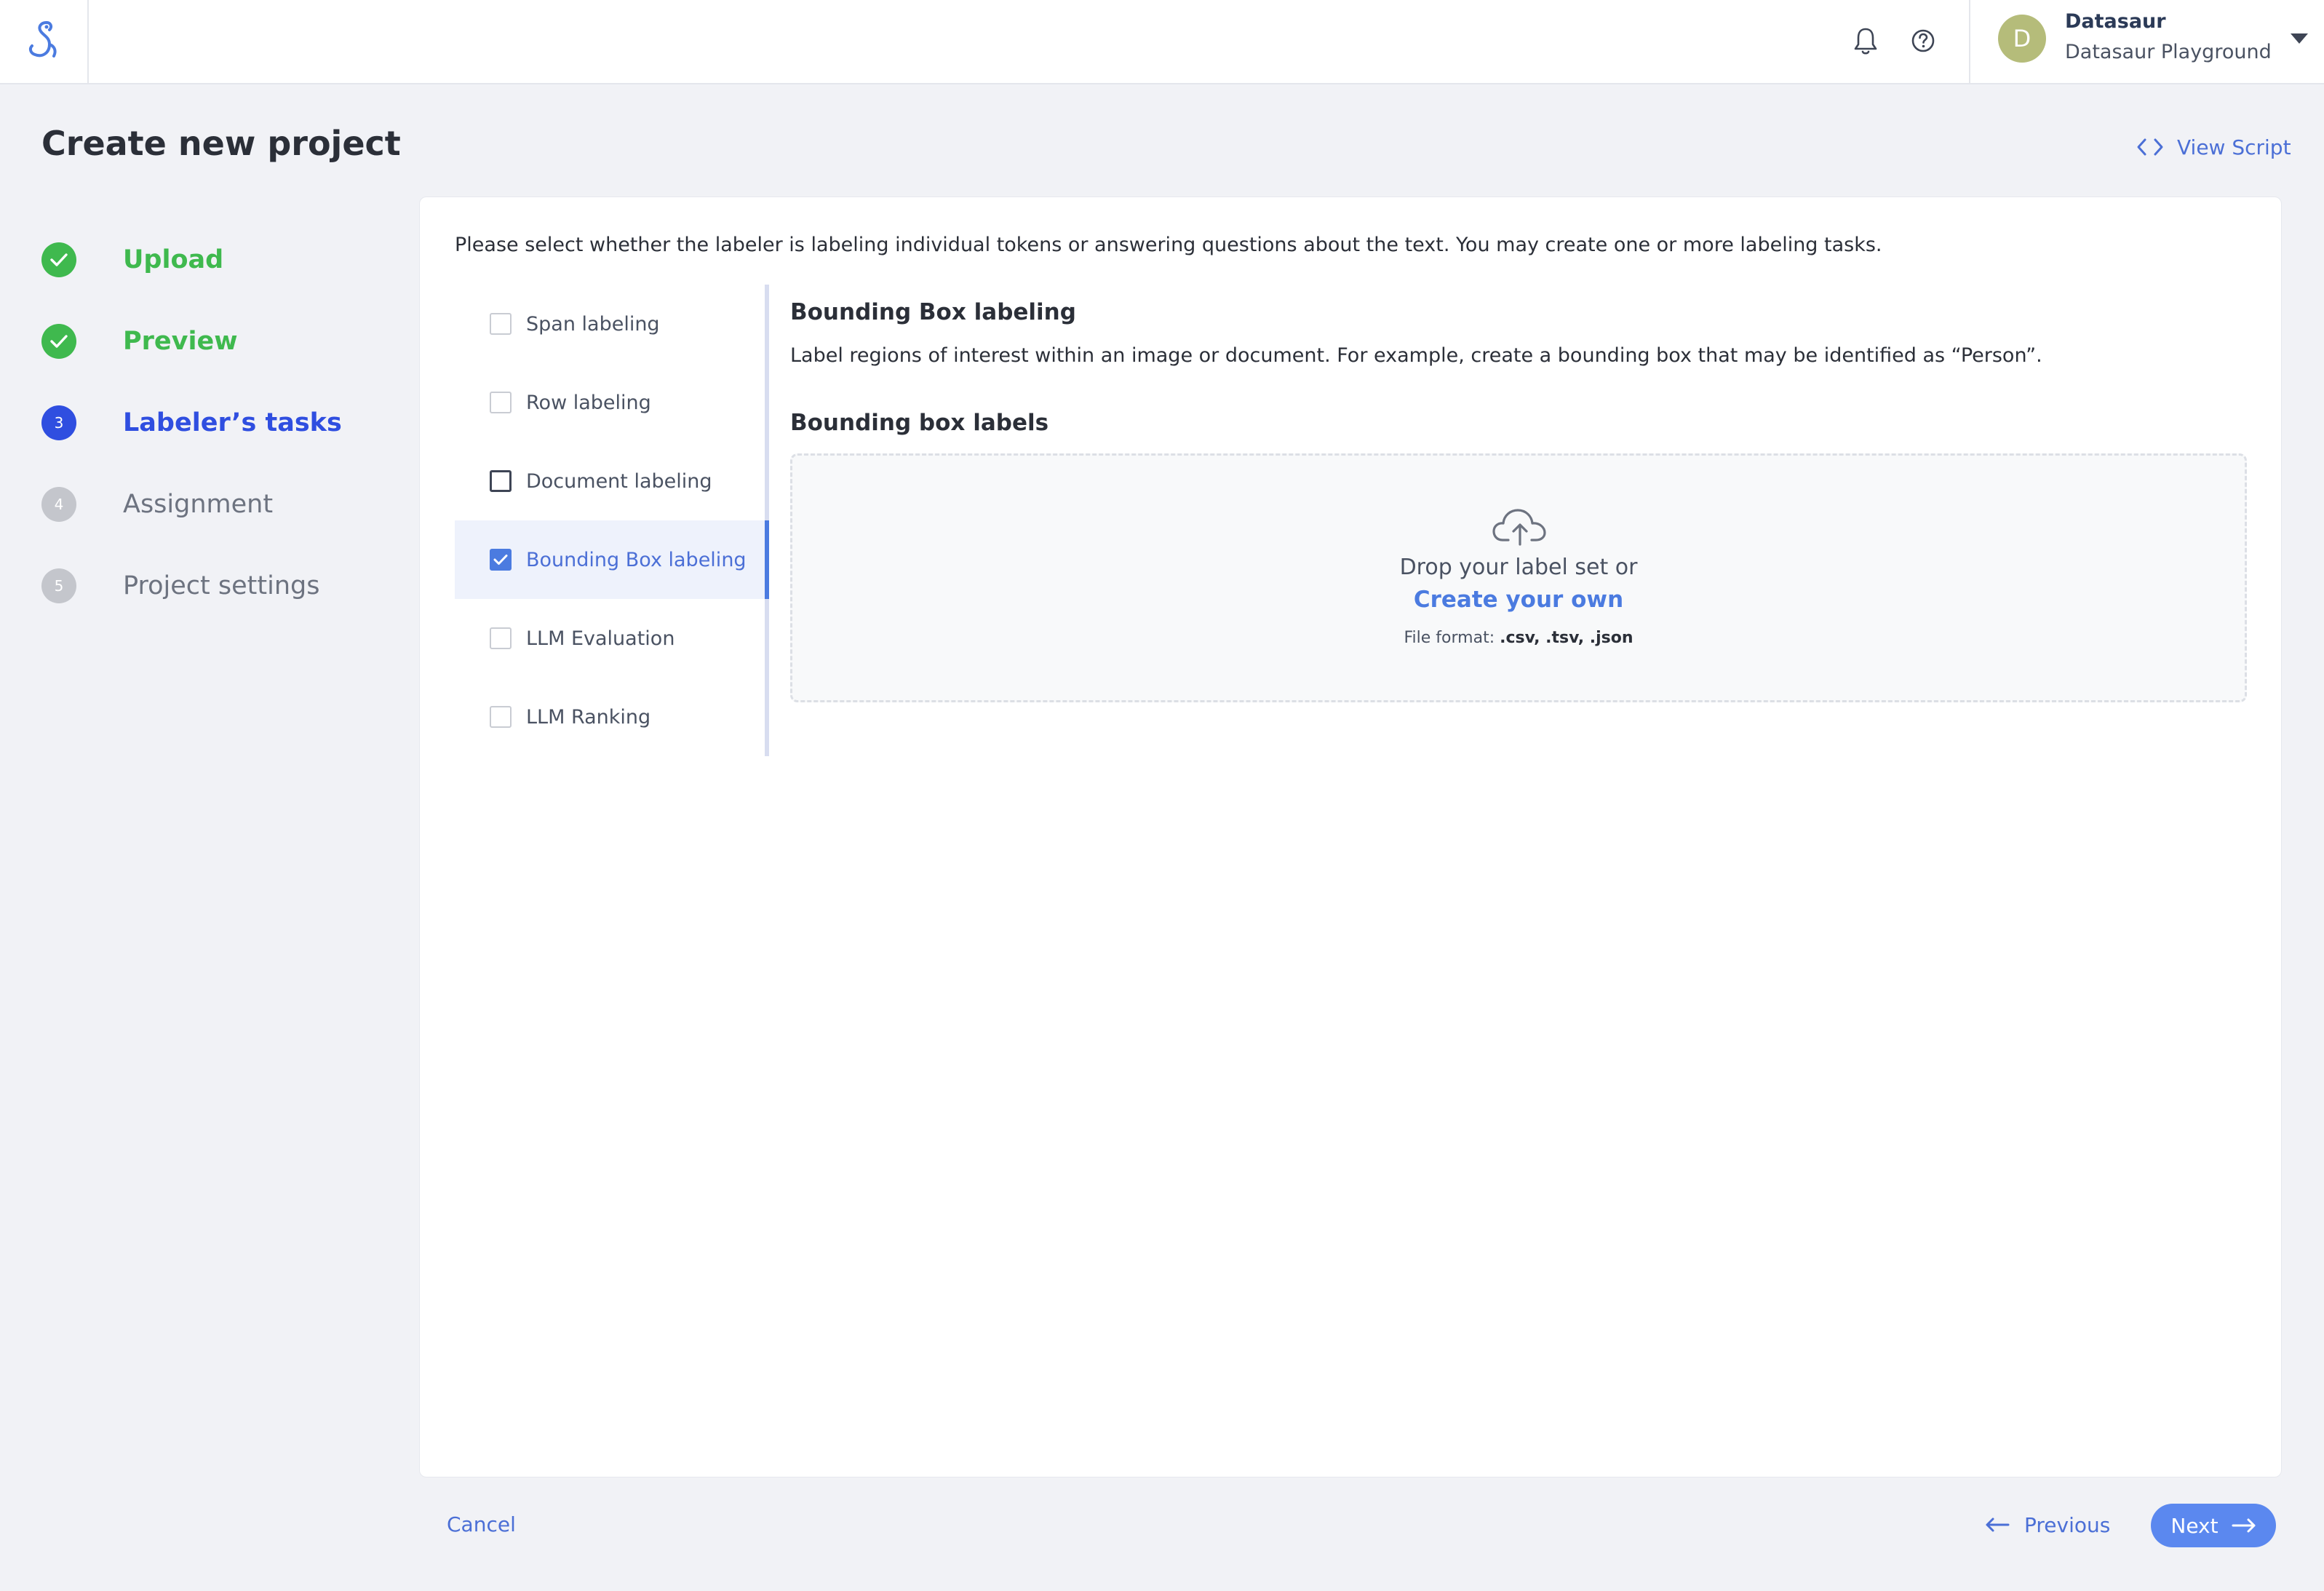 This screenshot has height=1591, width=2324. What do you see at coordinates (619, 481) in the screenshot?
I see `task-label: Document labeling` at bounding box center [619, 481].